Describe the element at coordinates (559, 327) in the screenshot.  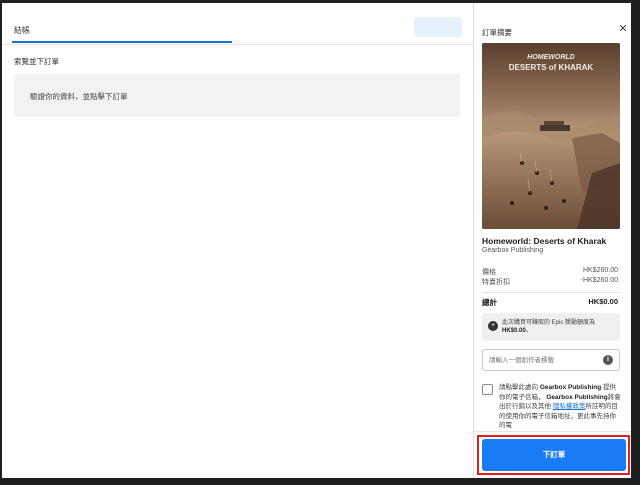
I see `rewards-text: 此次購買可賺取的 Epic 獎勵額度為 HK$0.00。` at that location.